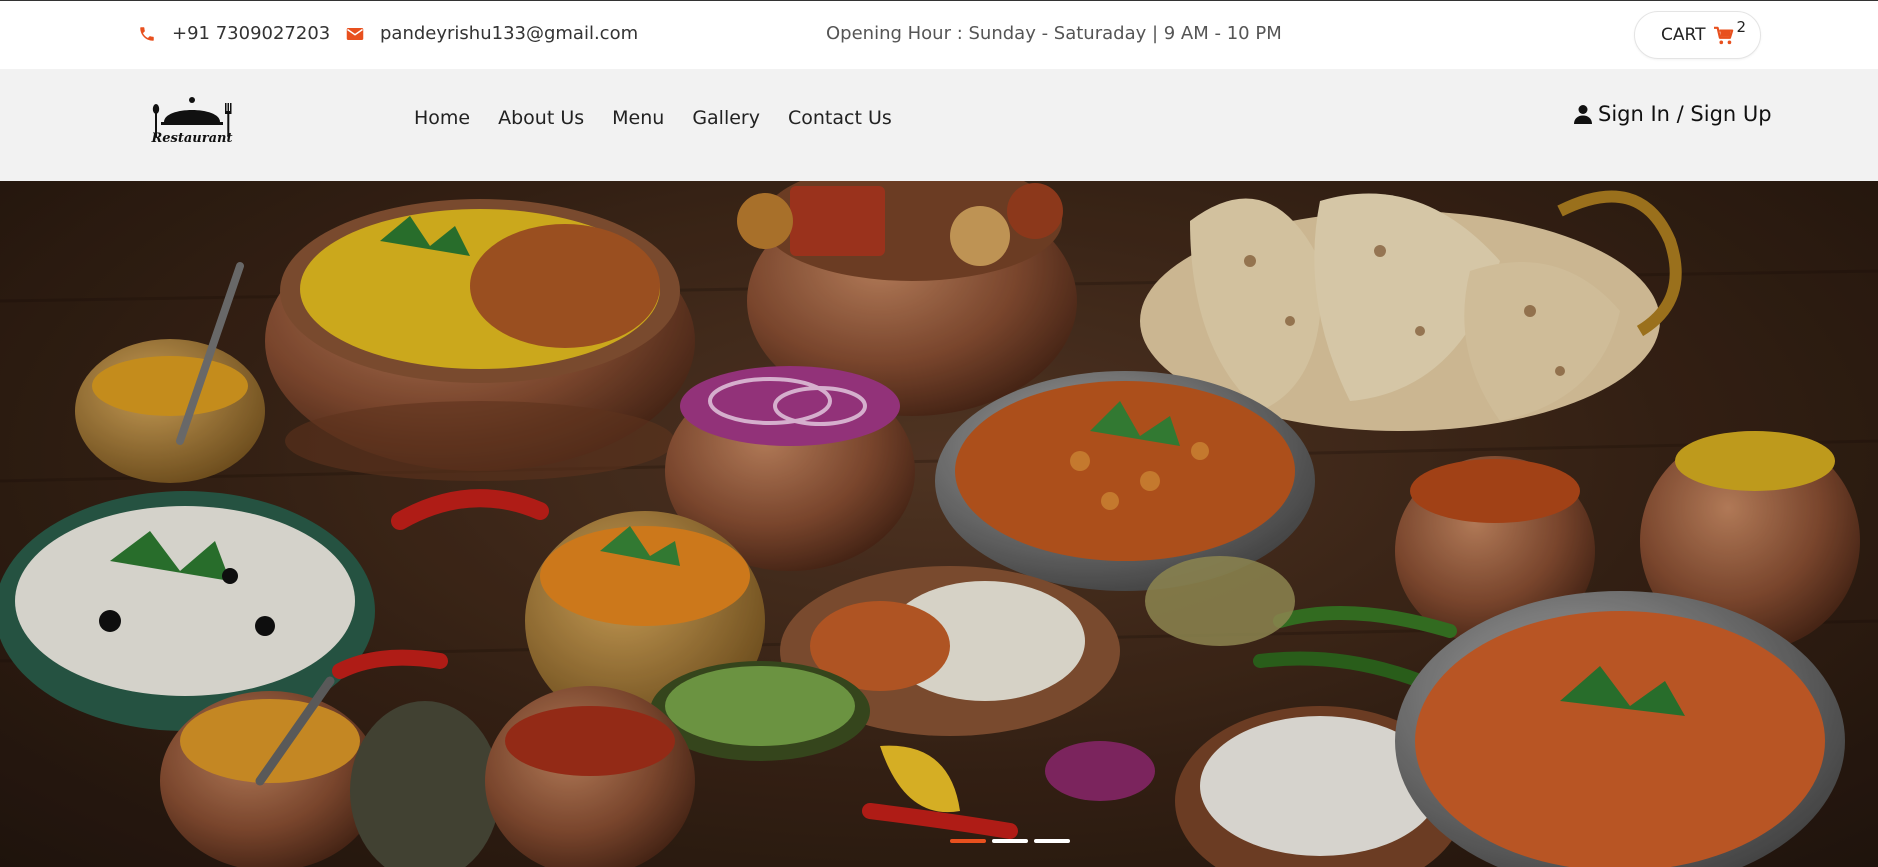 The image size is (1878, 867). I want to click on sign-in-link: Sign In / Sign Up, so click(1673, 114).